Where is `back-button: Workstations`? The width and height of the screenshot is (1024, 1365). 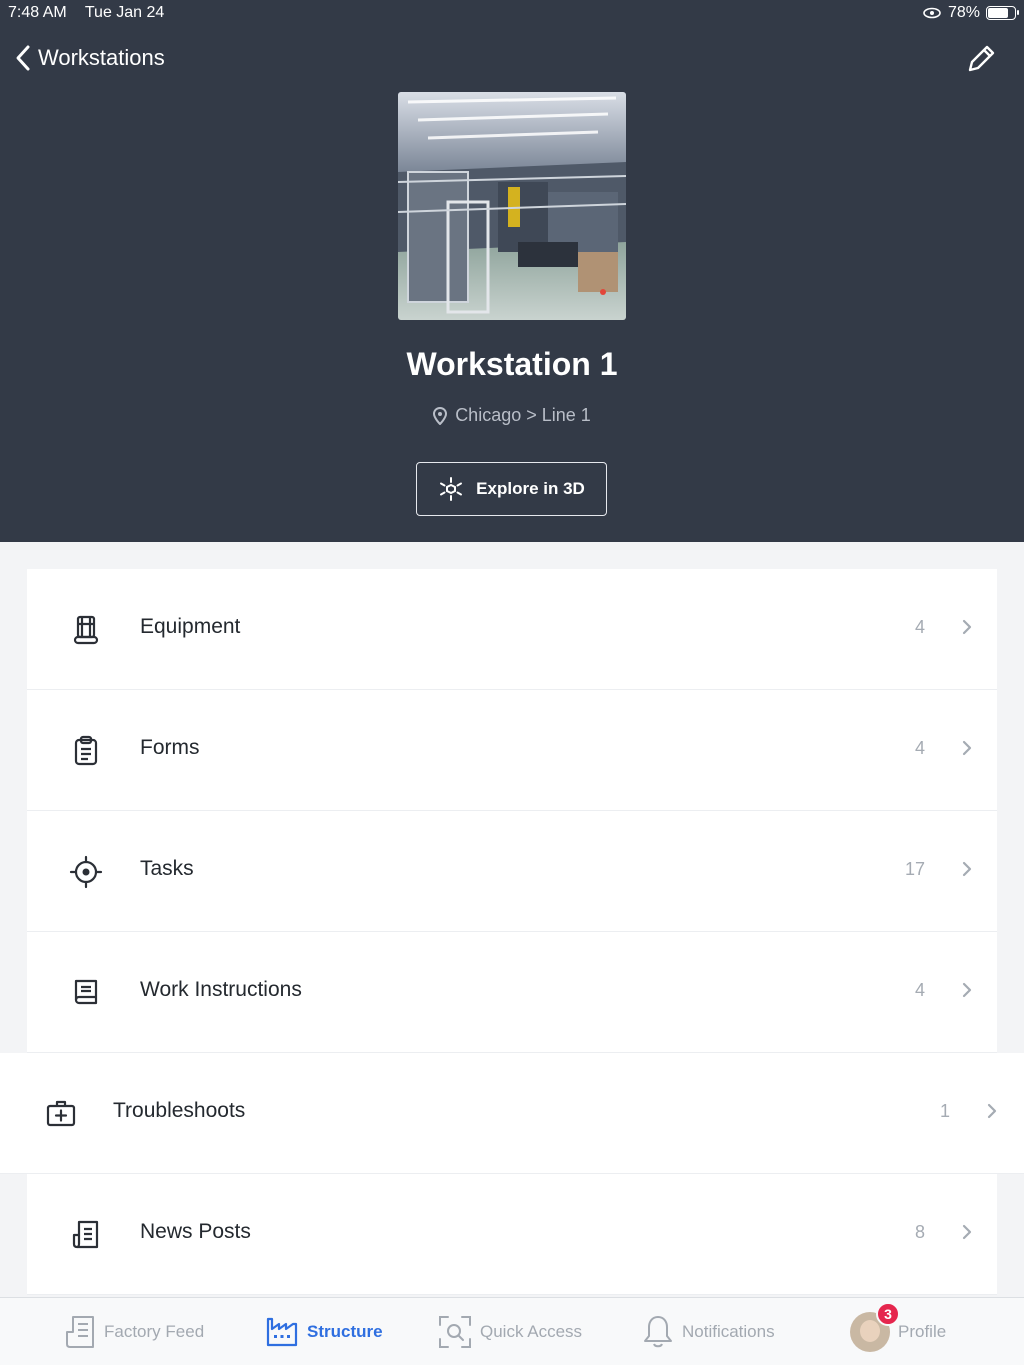 back-button: Workstations is located at coordinates (89, 58).